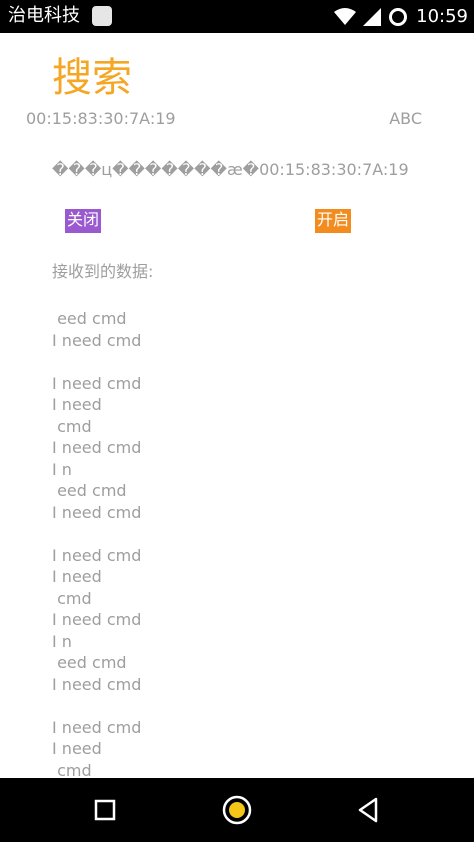 The image size is (474, 842). Describe the element at coordinates (372, 16) in the screenshot. I see `signal-icon` at that location.